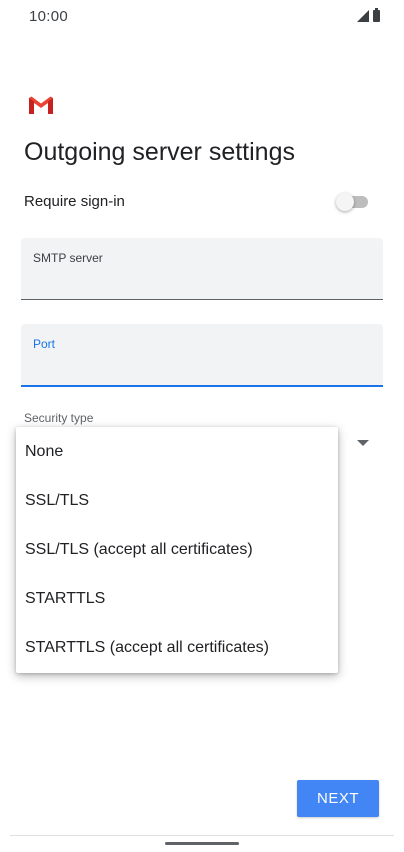  I want to click on menu-item-starttls: STARTTLS, so click(177, 598).